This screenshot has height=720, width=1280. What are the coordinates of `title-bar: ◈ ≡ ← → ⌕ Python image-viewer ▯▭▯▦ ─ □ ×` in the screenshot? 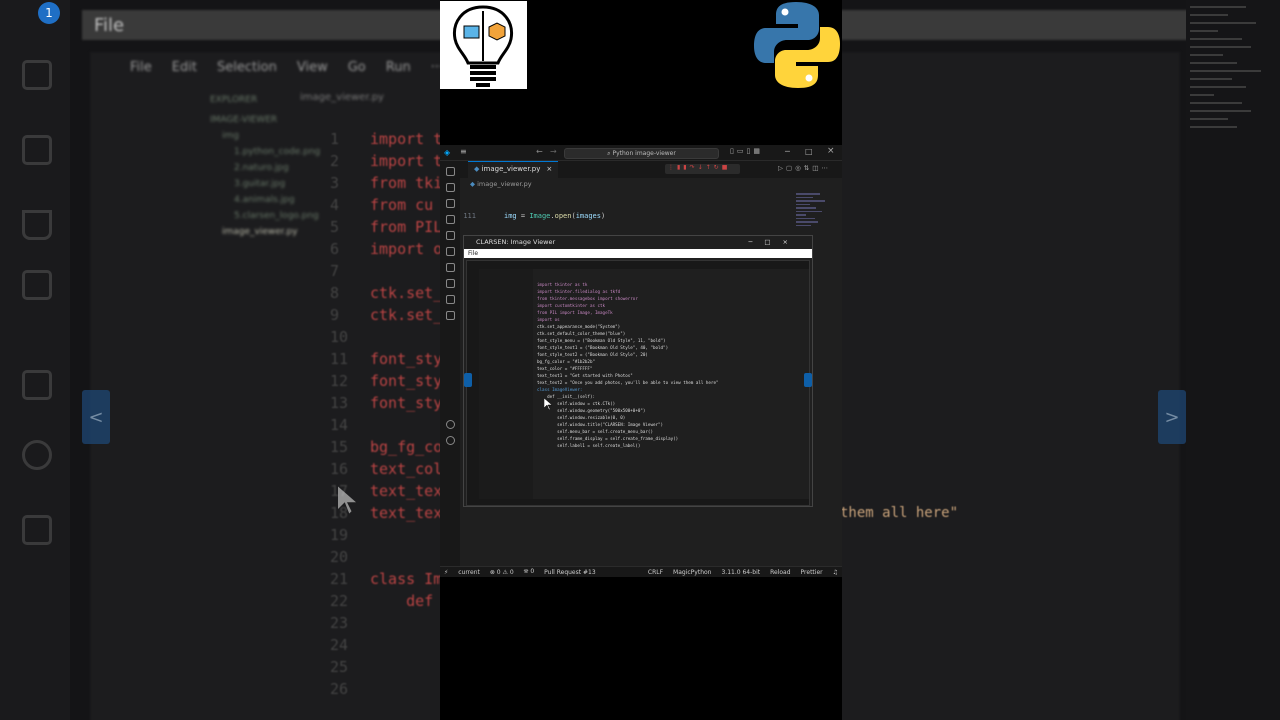 It's located at (641, 153).